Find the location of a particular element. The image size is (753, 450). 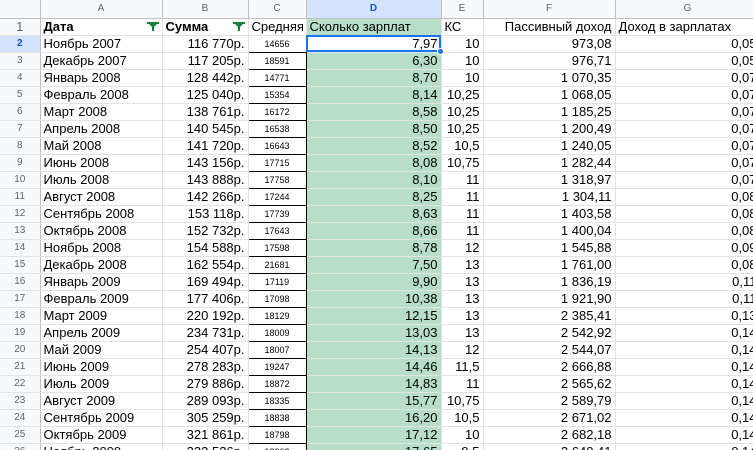

date-cell: Ноябрь 2009 is located at coordinates (101, 446).